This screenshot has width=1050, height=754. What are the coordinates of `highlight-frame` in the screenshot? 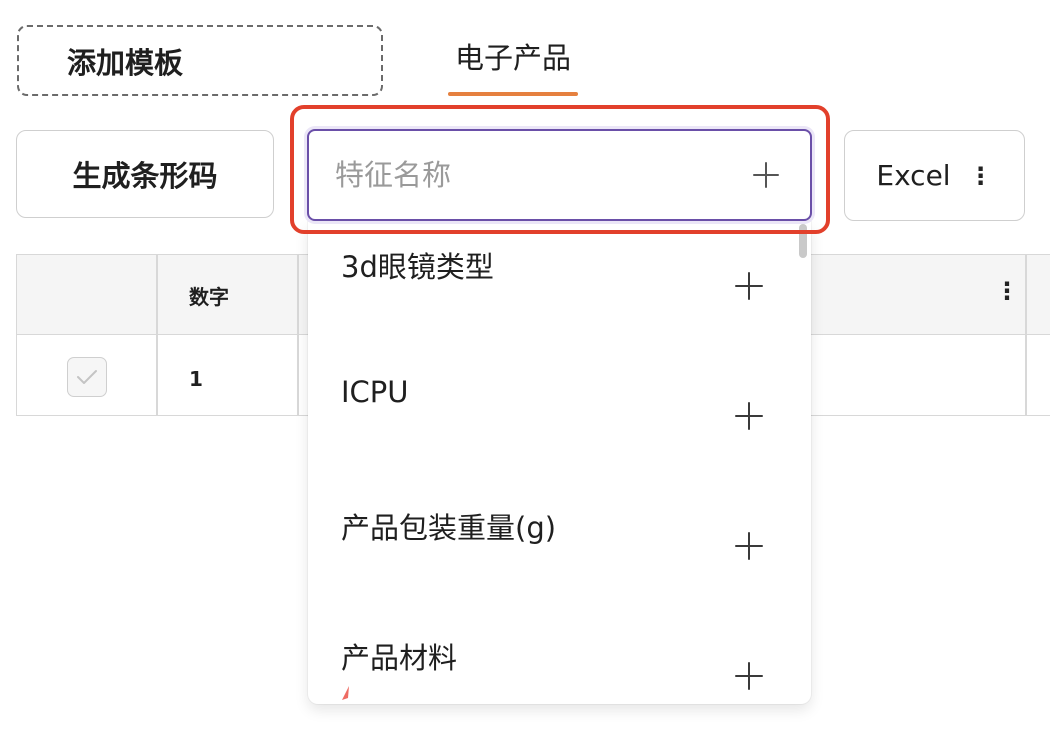 It's located at (560, 169).